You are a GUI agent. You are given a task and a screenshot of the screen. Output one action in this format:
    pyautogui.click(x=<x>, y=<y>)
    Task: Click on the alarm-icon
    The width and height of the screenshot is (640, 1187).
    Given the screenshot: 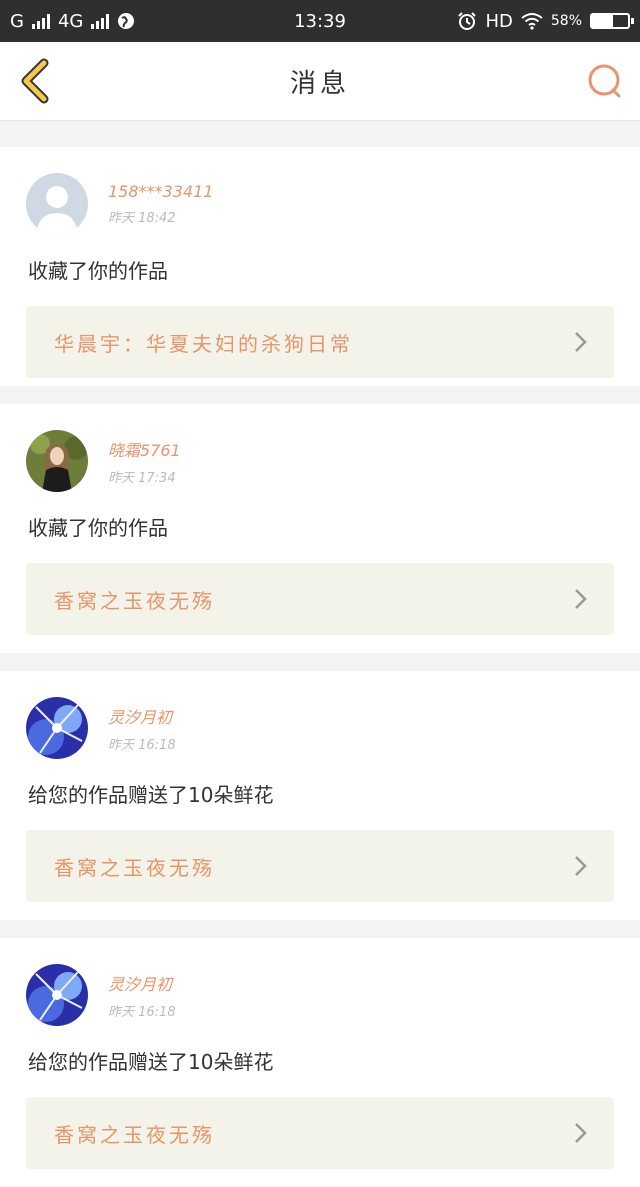 What is the action you would take?
    pyautogui.click(x=467, y=21)
    